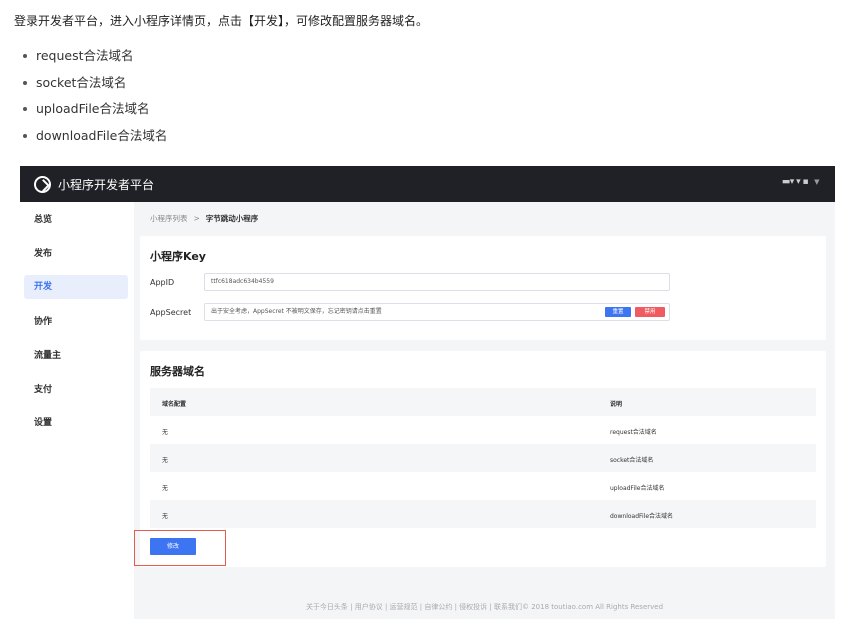  Describe the element at coordinates (94, 88) in the screenshot. I see `list-item: socket合法域名` at that location.